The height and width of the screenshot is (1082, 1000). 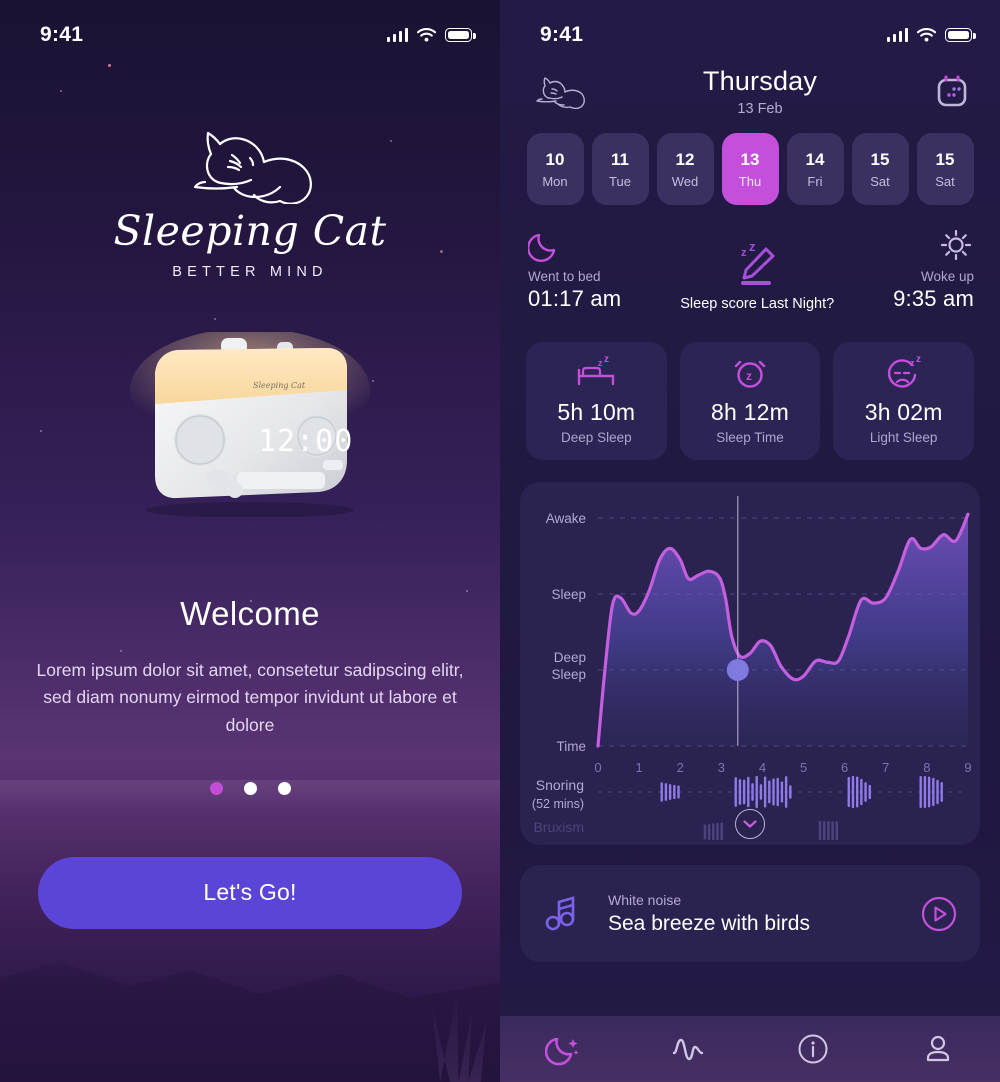 I want to click on day-weekday: Mon, so click(x=555, y=181).